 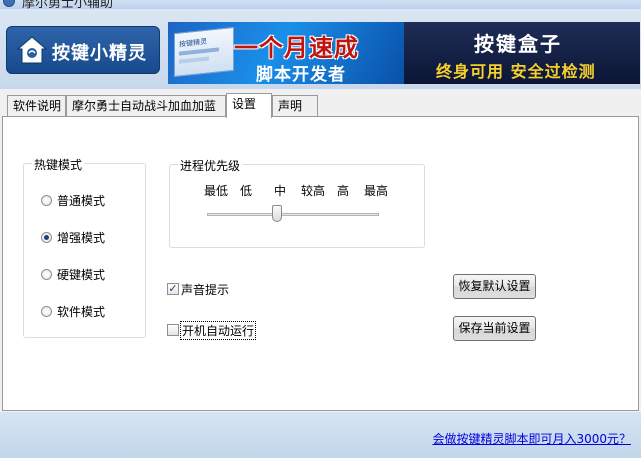 What do you see at coordinates (36, 106) in the screenshot?
I see `tab-software-info: 软件说明` at bounding box center [36, 106].